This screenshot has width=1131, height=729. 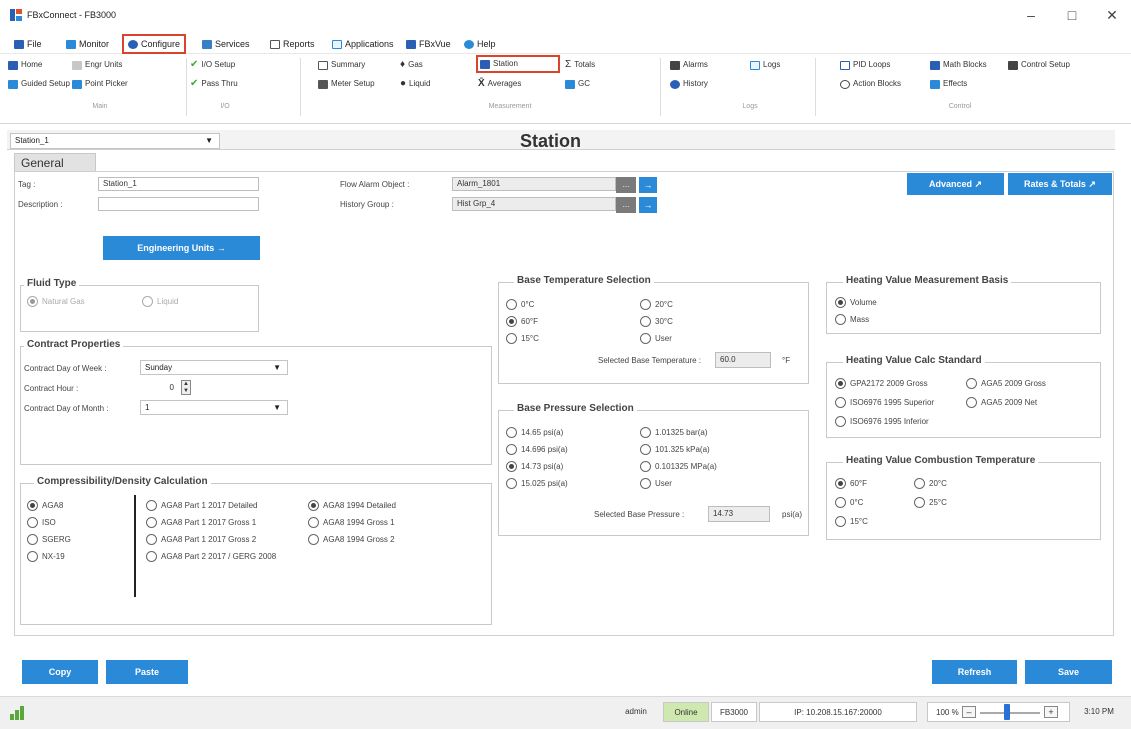 What do you see at coordinates (352, 505) in the screenshot?
I see `comp-aga8-1994-detailed-radio: AGA8 1994 Detailed` at bounding box center [352, 505].